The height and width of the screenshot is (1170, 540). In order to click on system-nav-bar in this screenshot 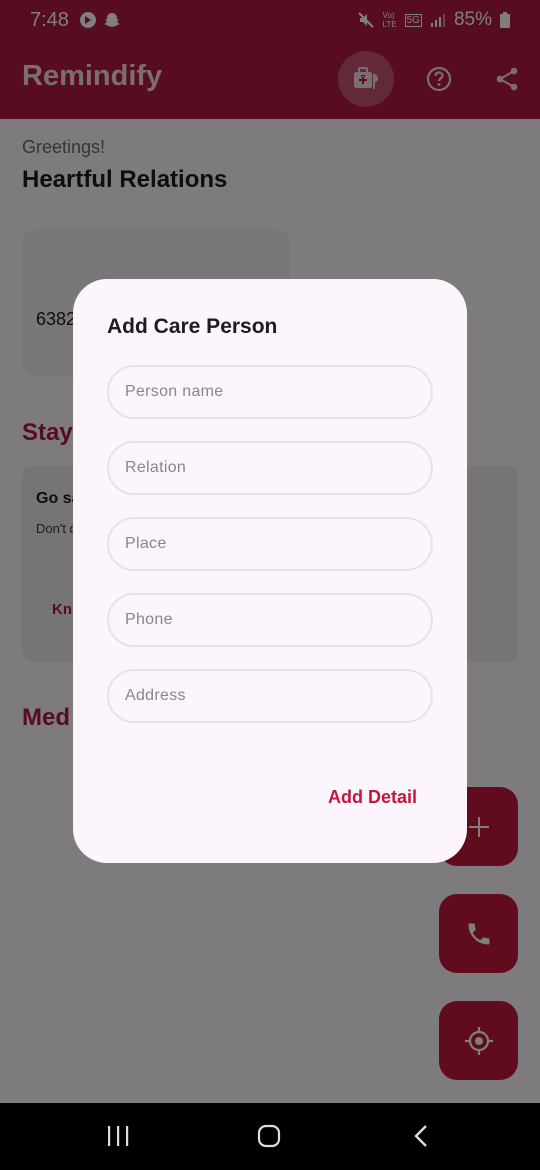, I will do `click(270, 1136)`.